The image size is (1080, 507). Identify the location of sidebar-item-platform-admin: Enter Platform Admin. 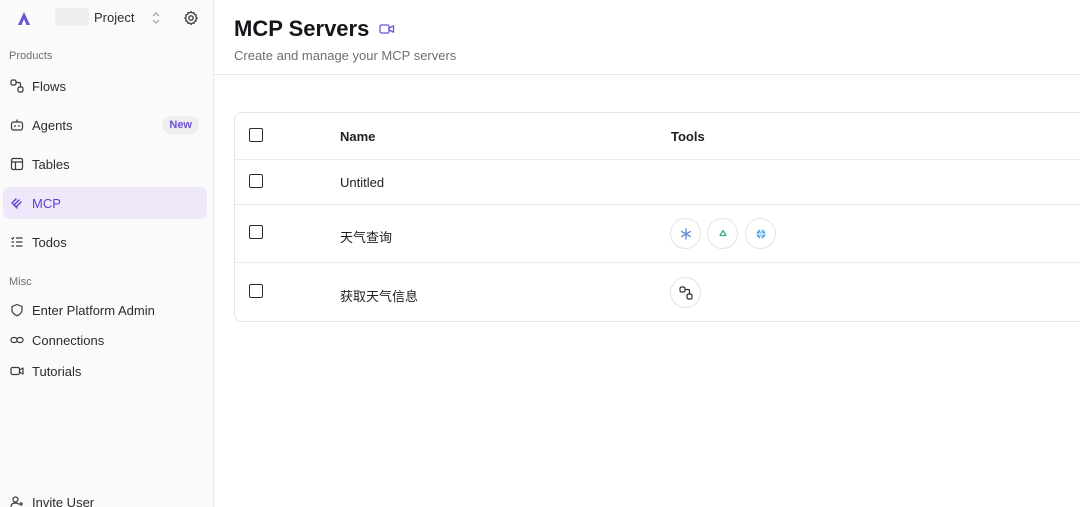
(105, 310).